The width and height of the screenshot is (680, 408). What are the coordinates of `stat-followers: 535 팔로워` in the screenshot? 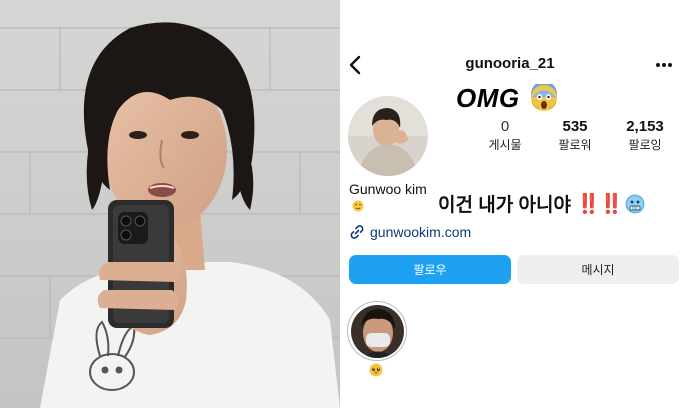 It's located at (575, 136).